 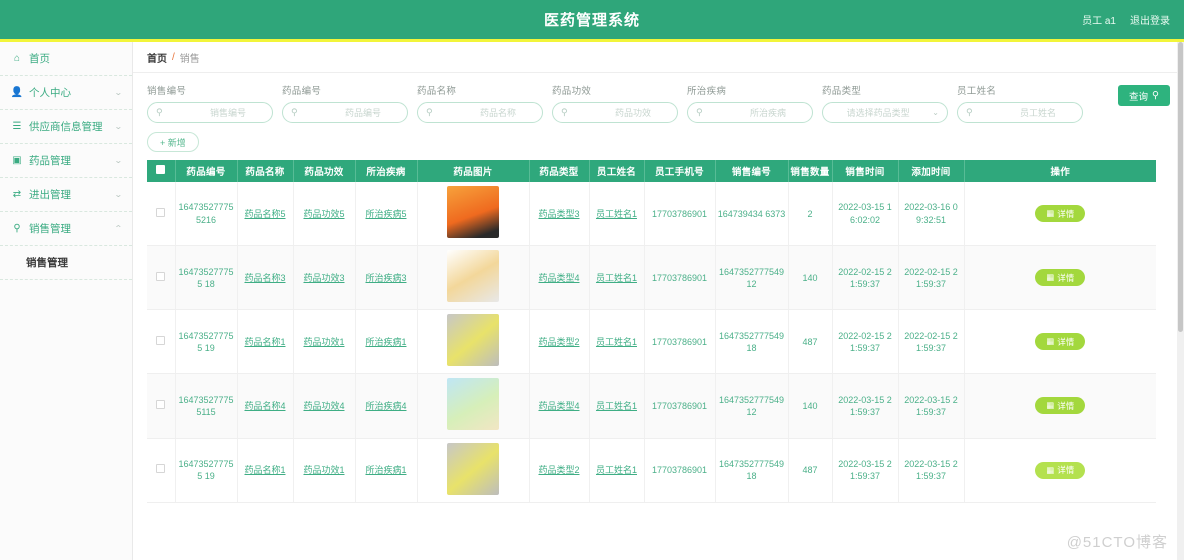 I want to click on cell-disease: 所治疾病5, so click(x=386, y=214).